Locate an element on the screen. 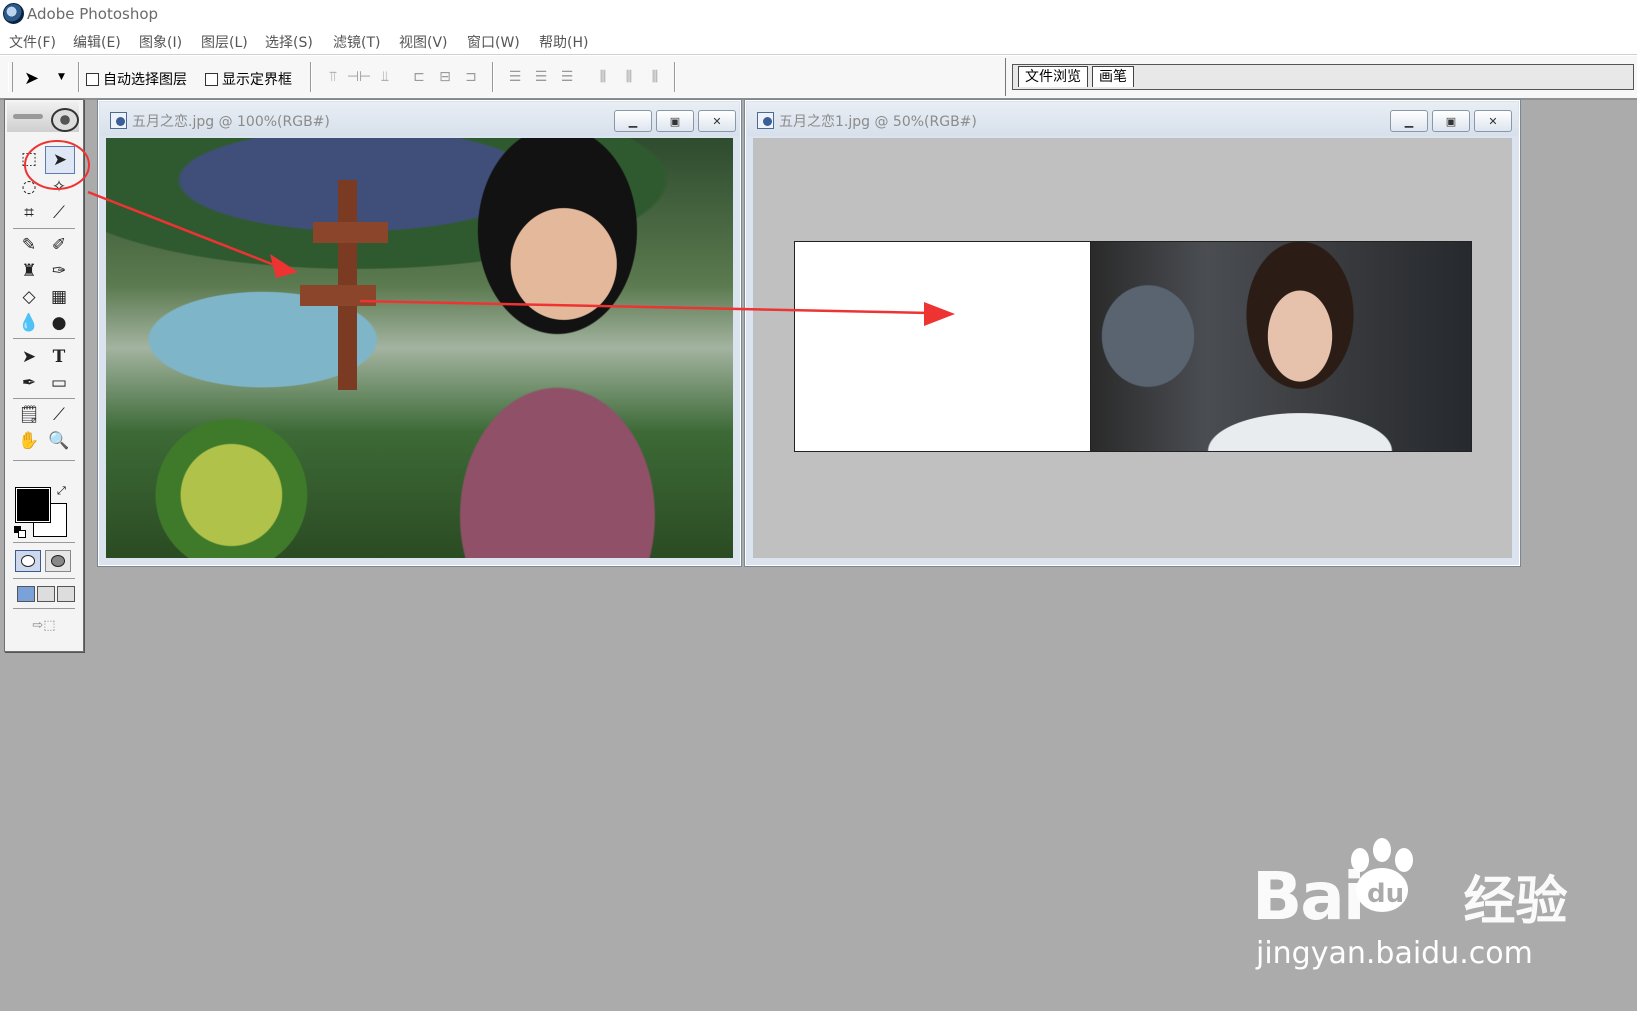  standard-mode-button is located at coordinates (28, 561).